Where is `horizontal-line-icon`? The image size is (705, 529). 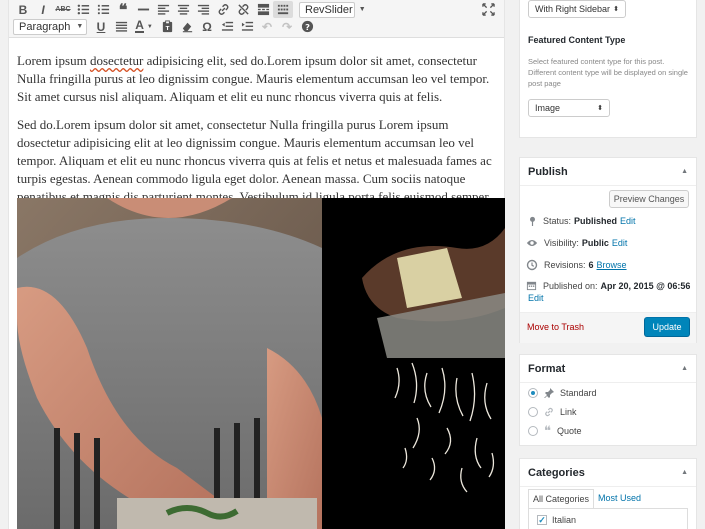 horizontal-line-icon is located at coordinates (143, 9).